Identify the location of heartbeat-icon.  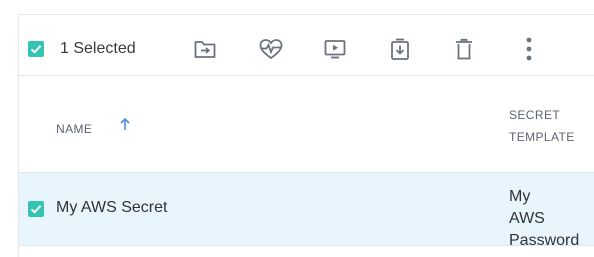
(271, 49).